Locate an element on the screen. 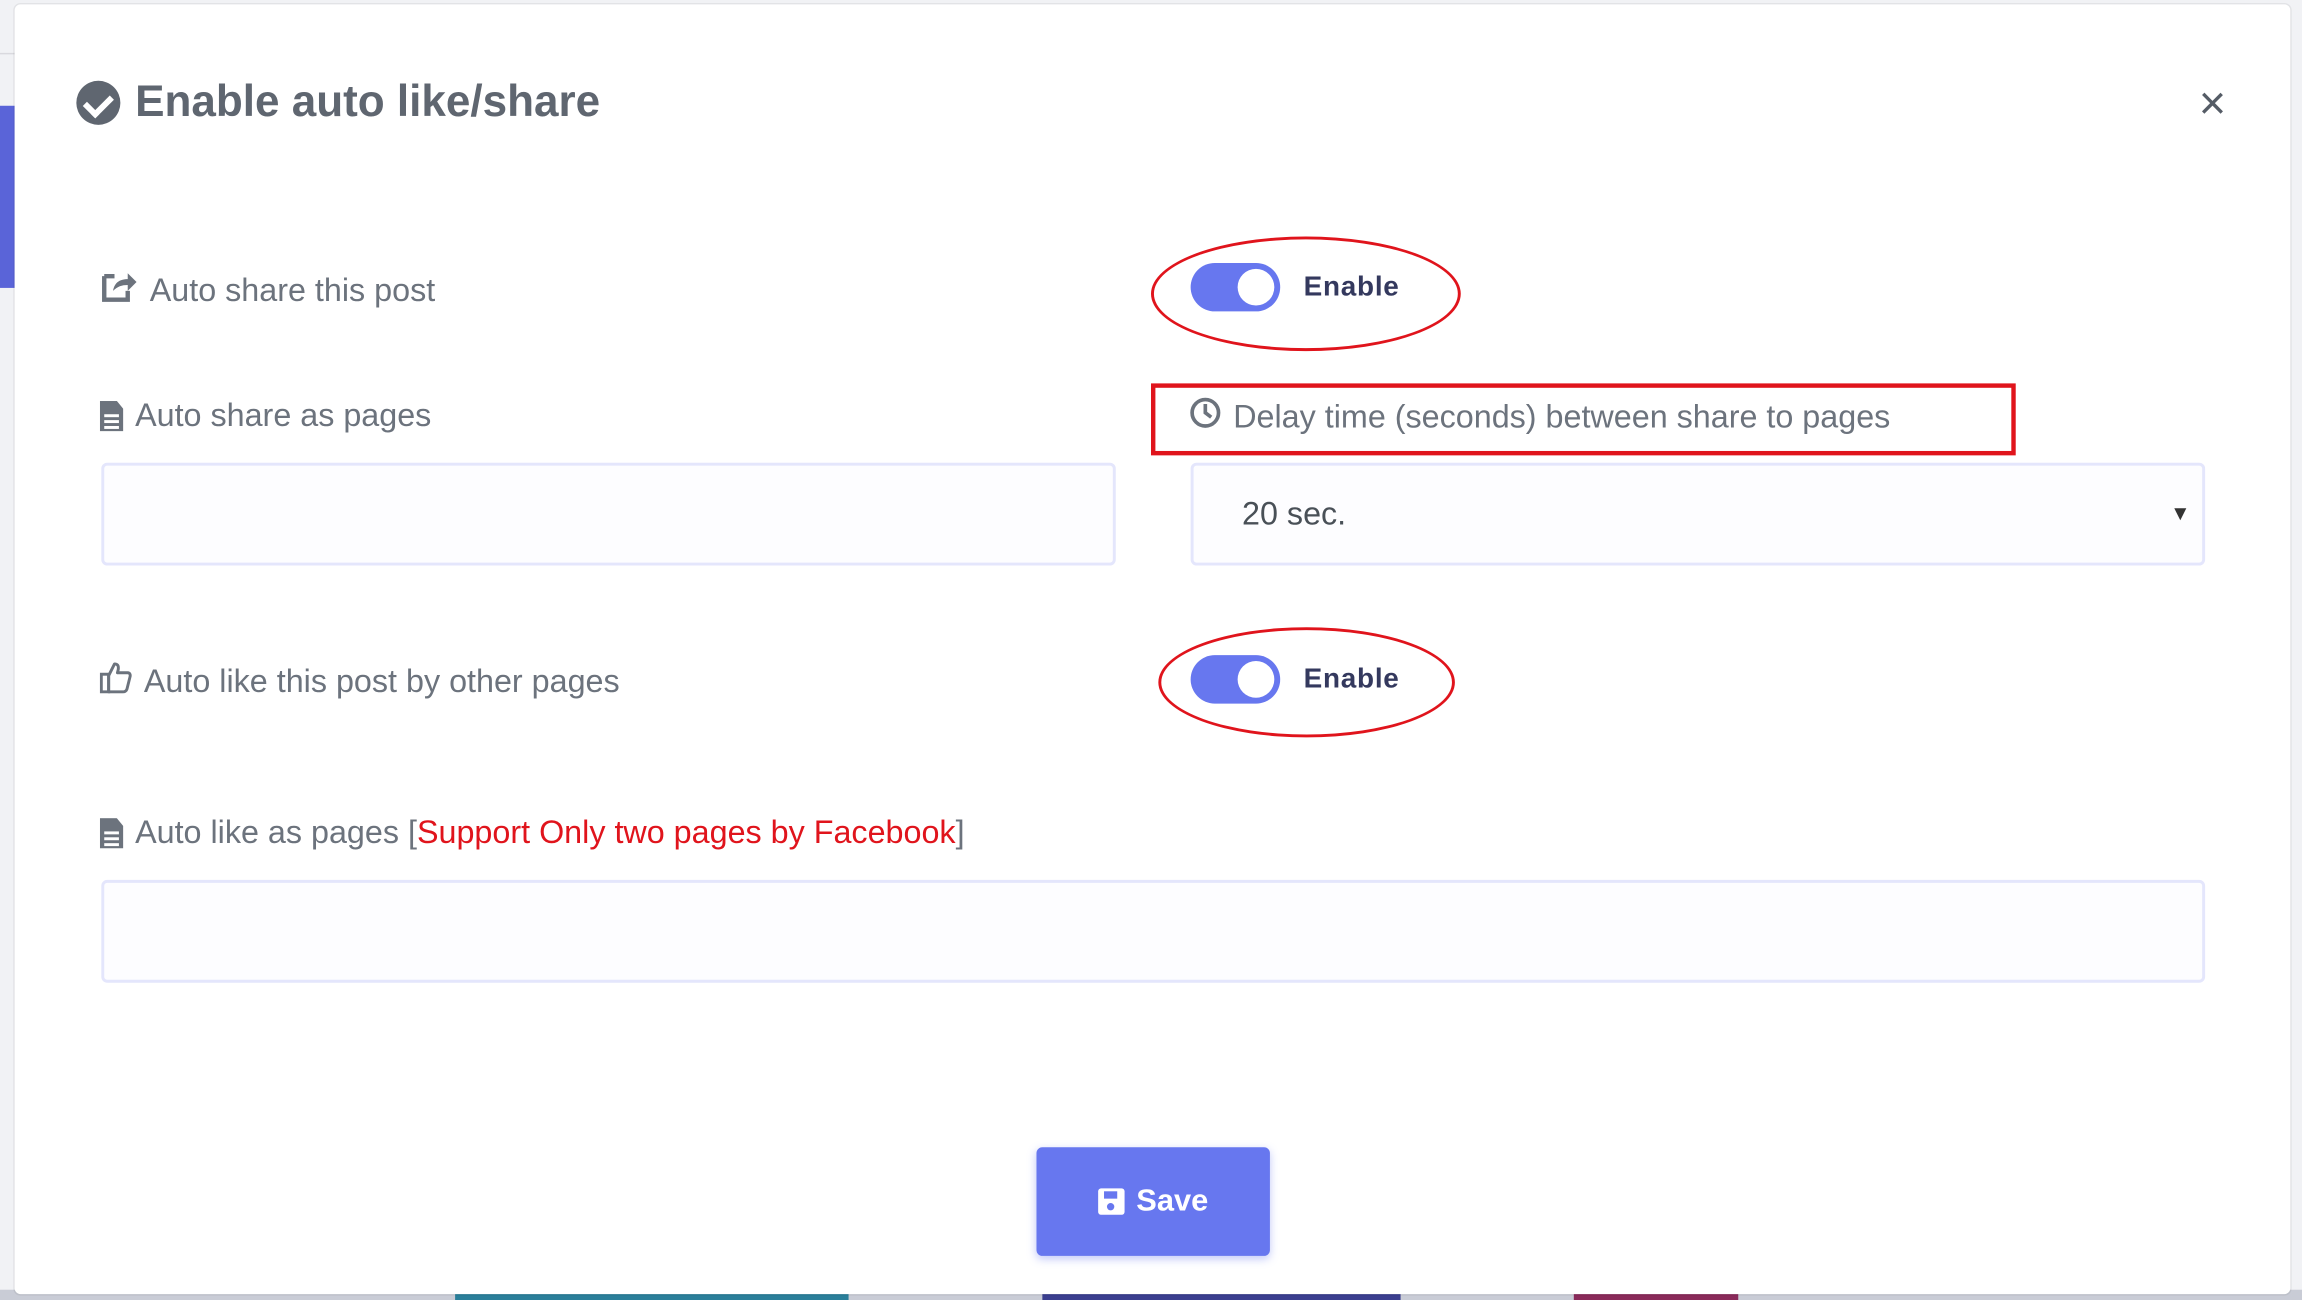 Image resolution: width=2302 pixels, height=1300 pixels. dropdown-arrow-icon: ▼ is located at coordinates (2180, 512).